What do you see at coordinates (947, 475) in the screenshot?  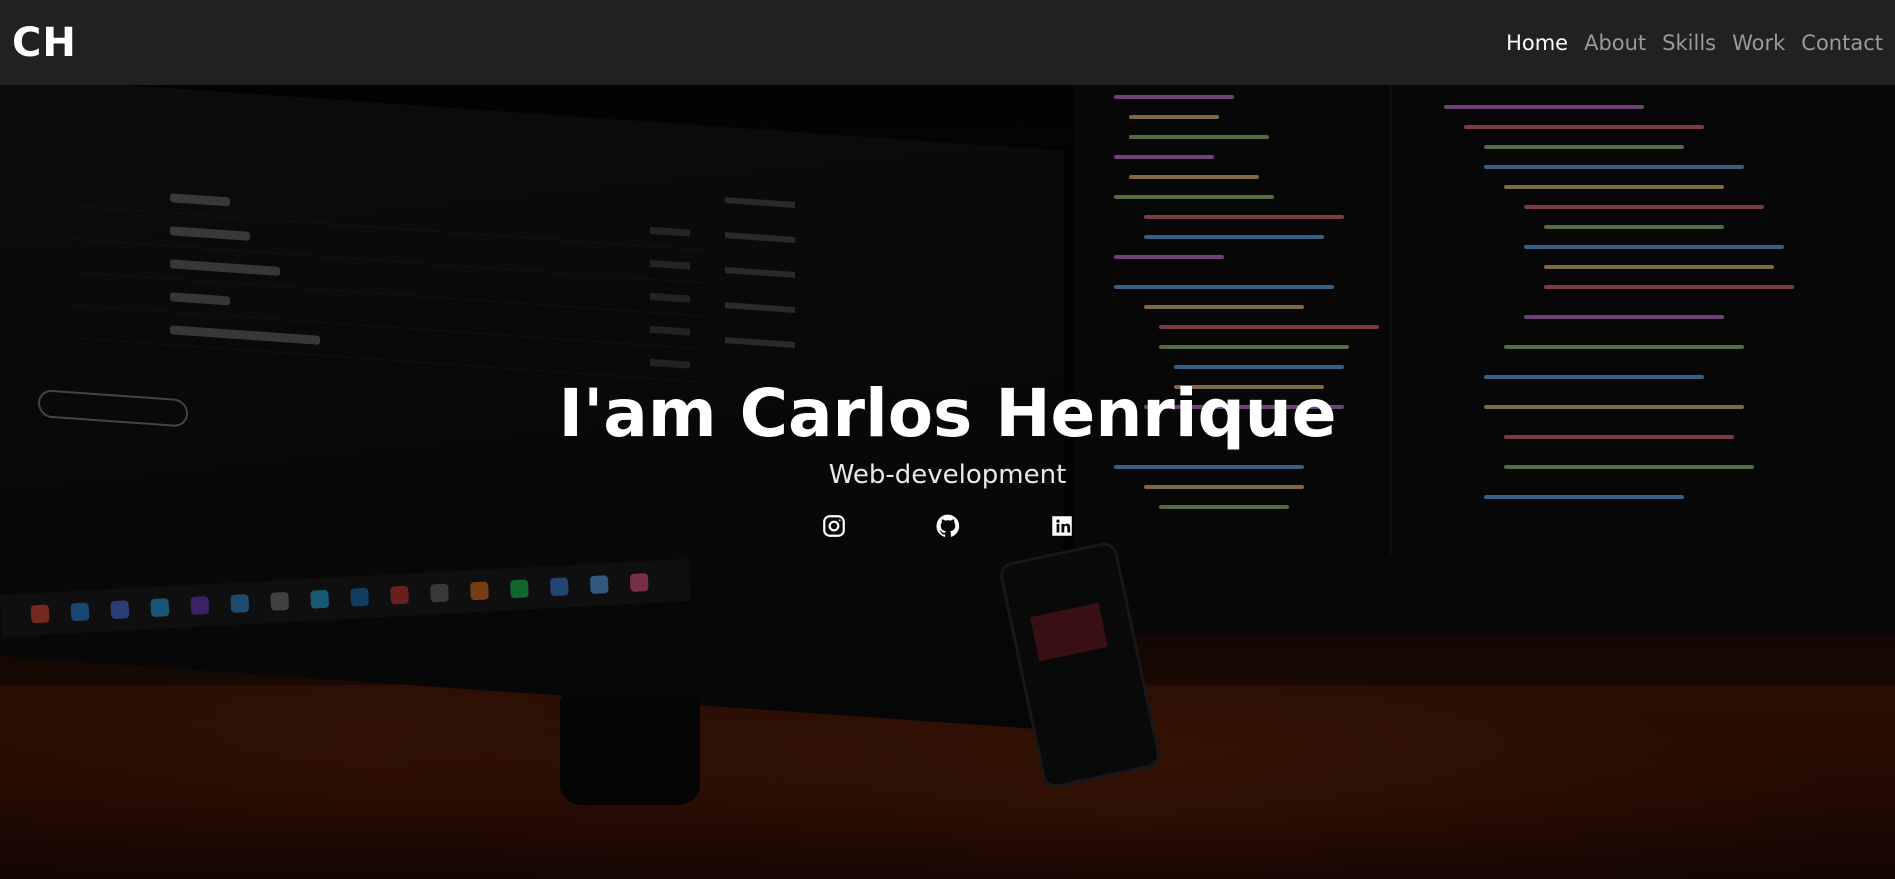 I see `hero-subtitle: Web-development` at bounding box center [947, 475].